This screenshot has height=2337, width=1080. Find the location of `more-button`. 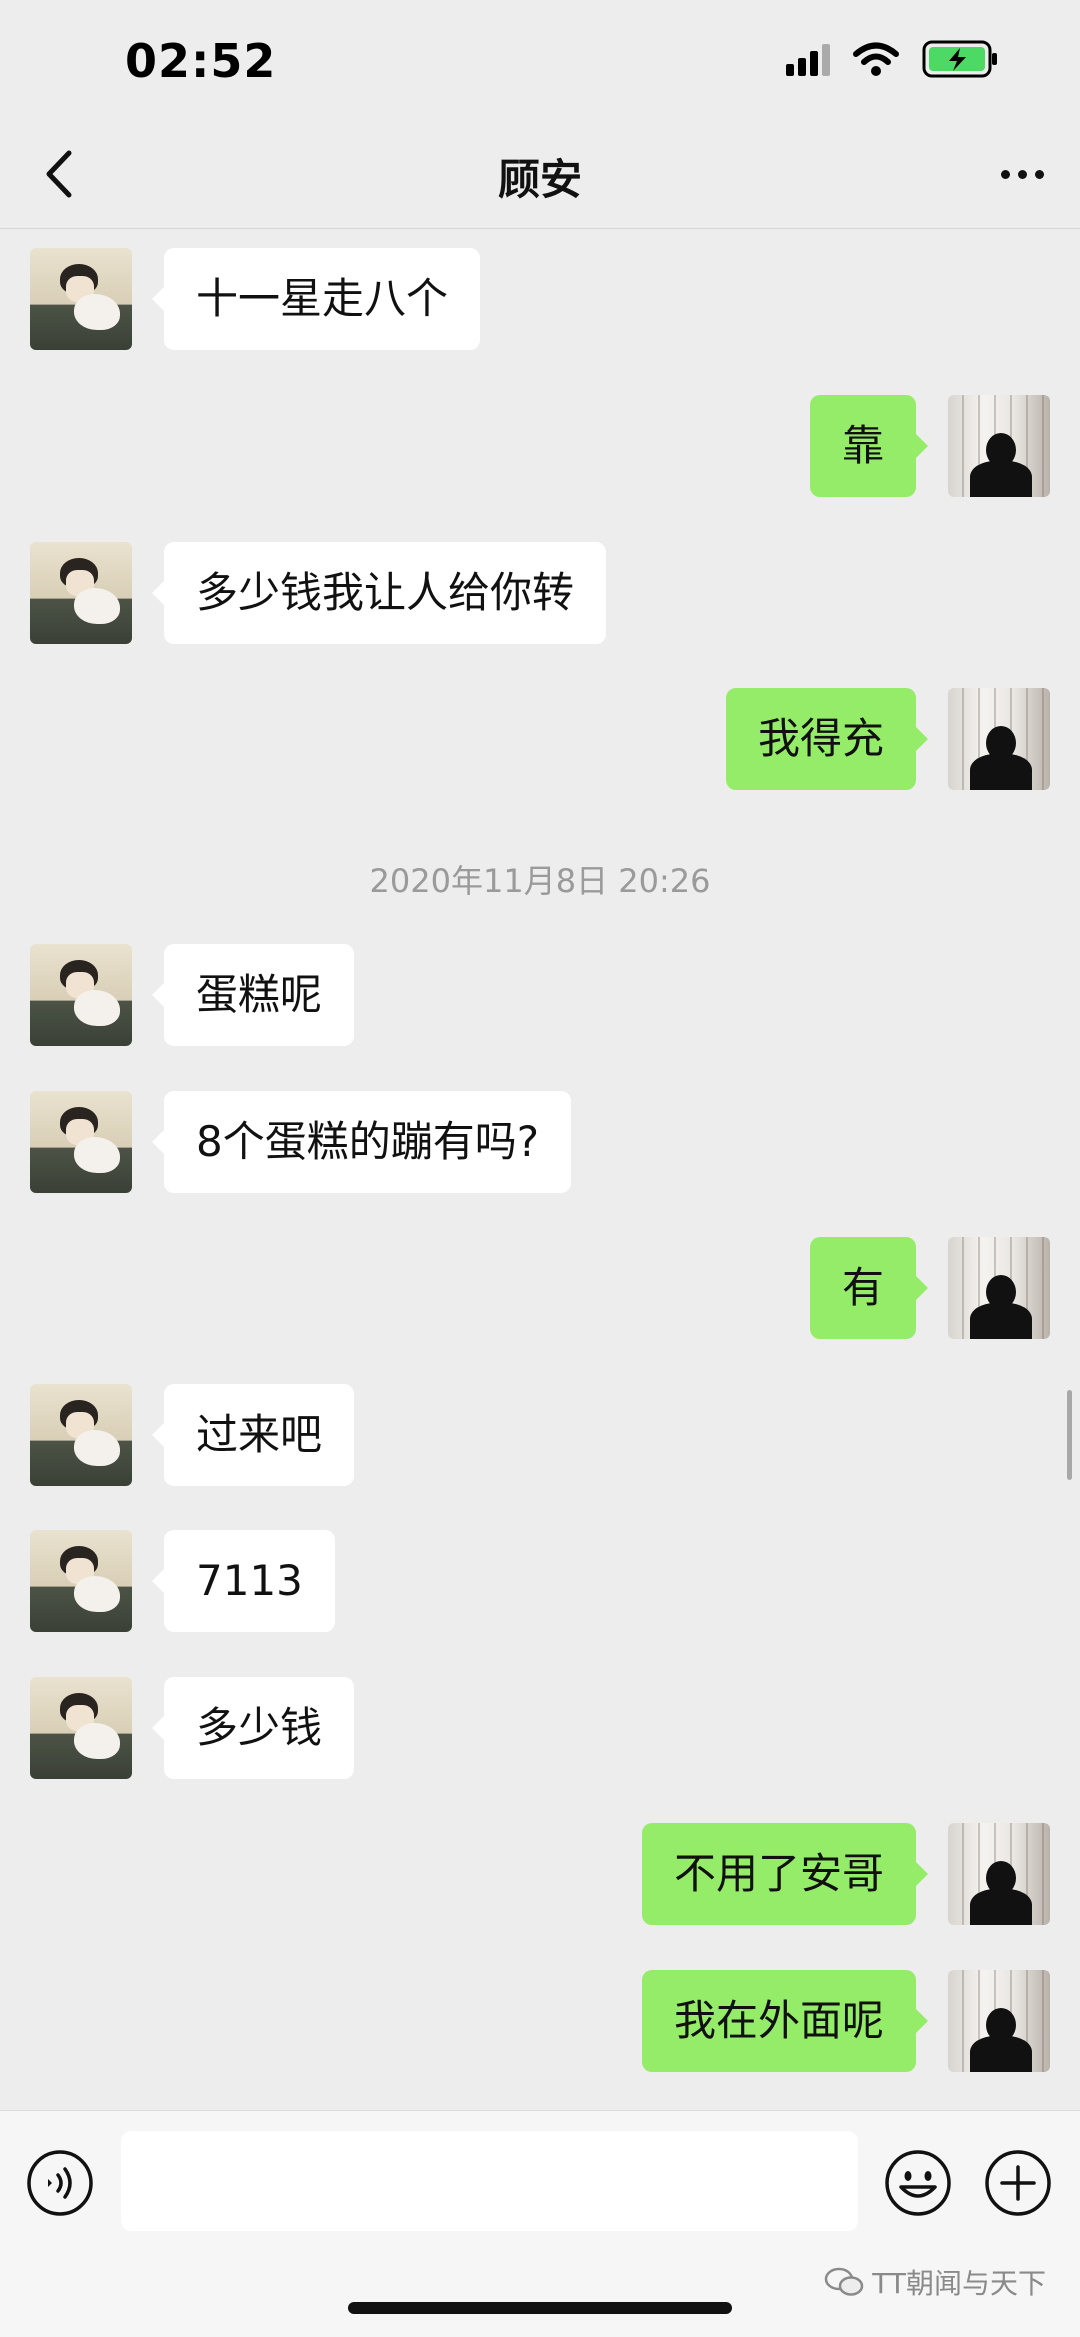

more-button is located at coordinates (1022, 174).